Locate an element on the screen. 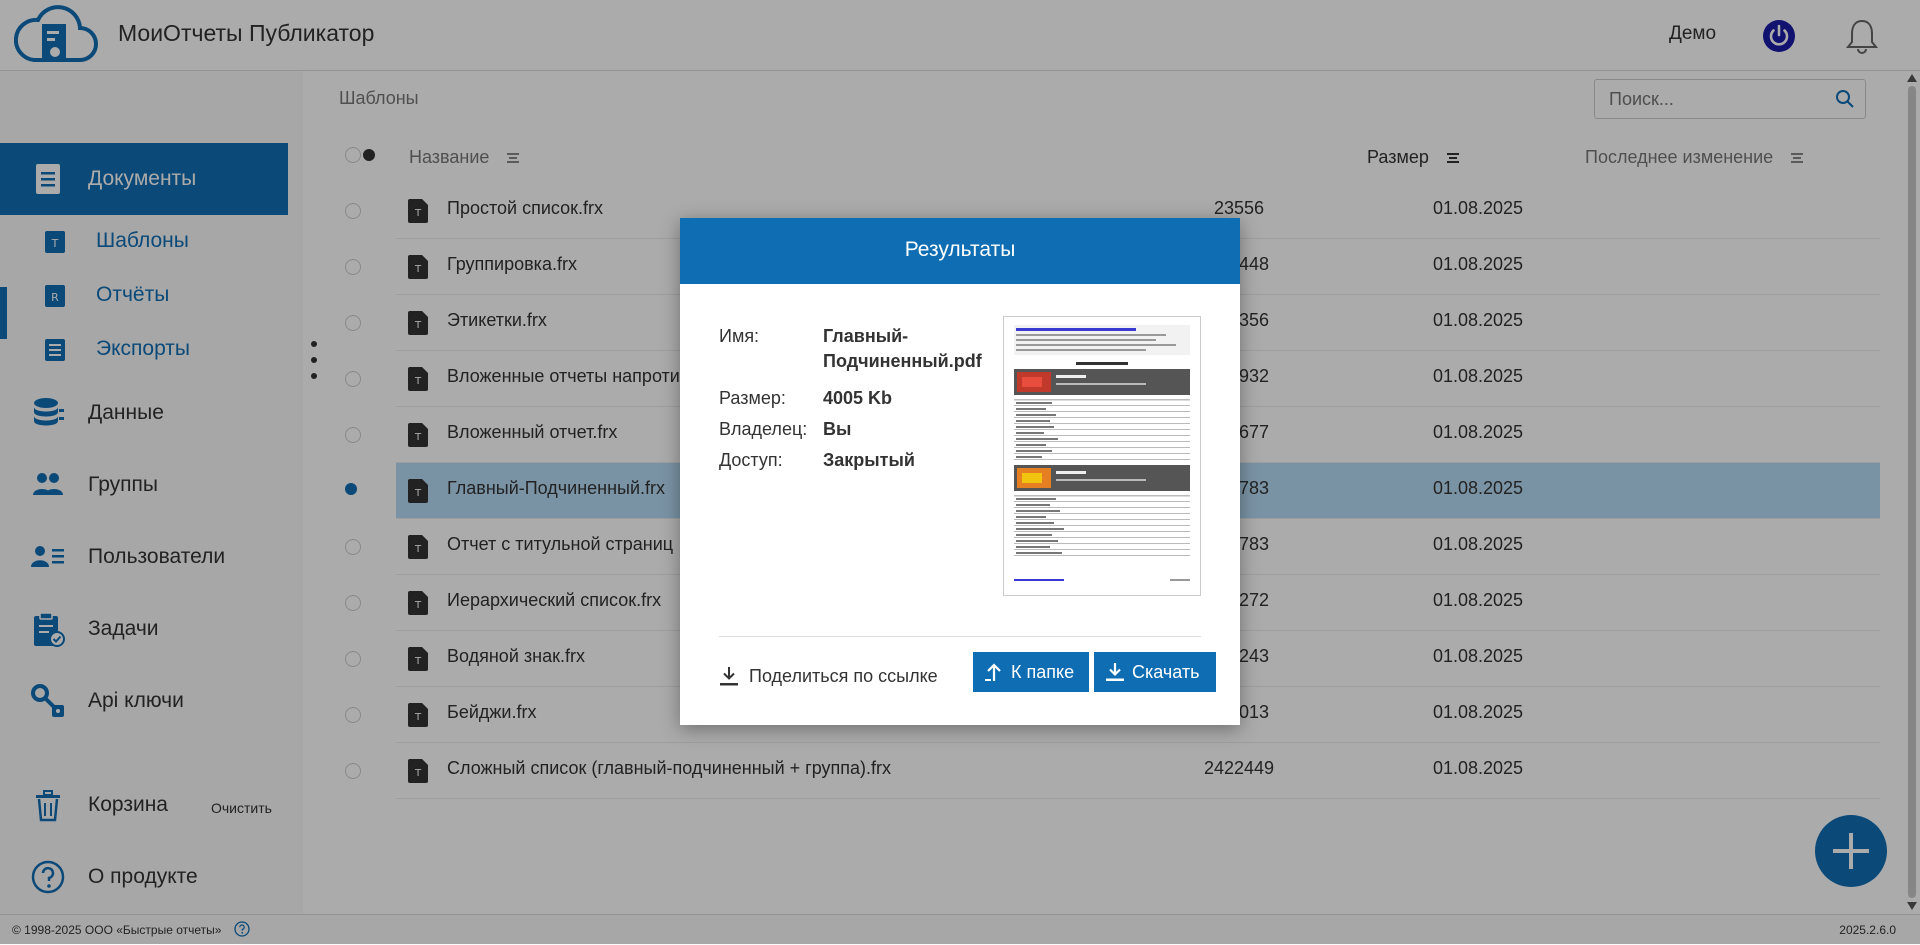  download-button: Скачать is located at coordinates (1155, 672).